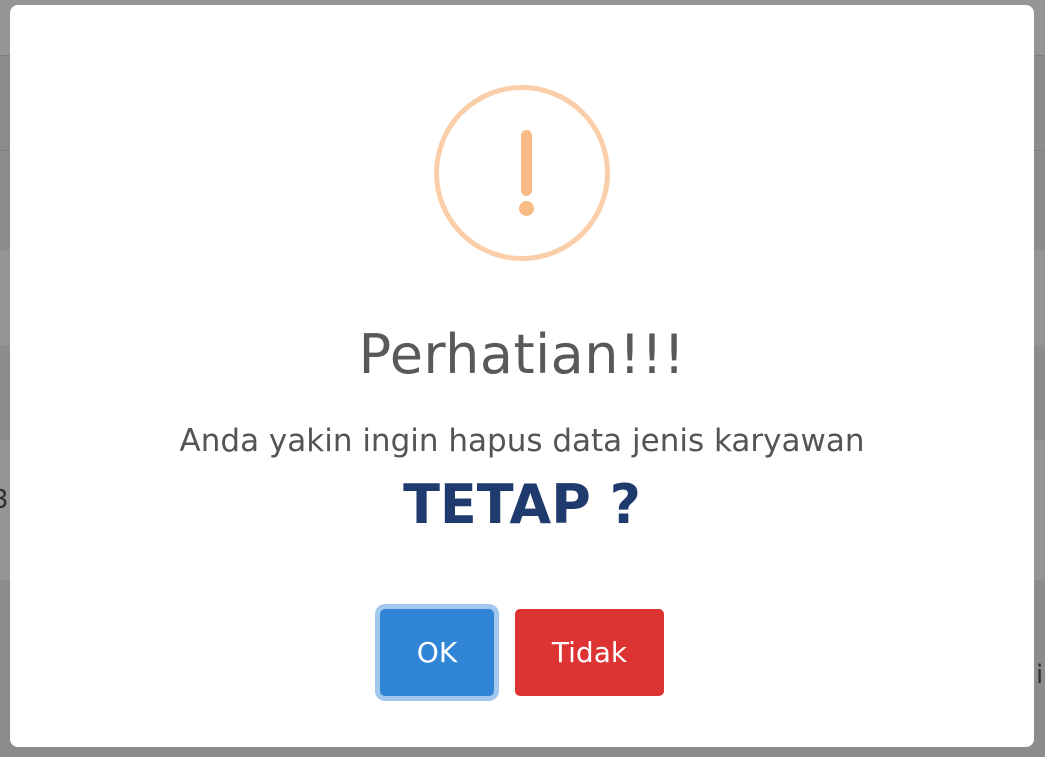 This screenshot has width=1045, height=757. Describe the element at coordinates (4, 500) in the screenshot. I see `background-text-left: 3` at that location.